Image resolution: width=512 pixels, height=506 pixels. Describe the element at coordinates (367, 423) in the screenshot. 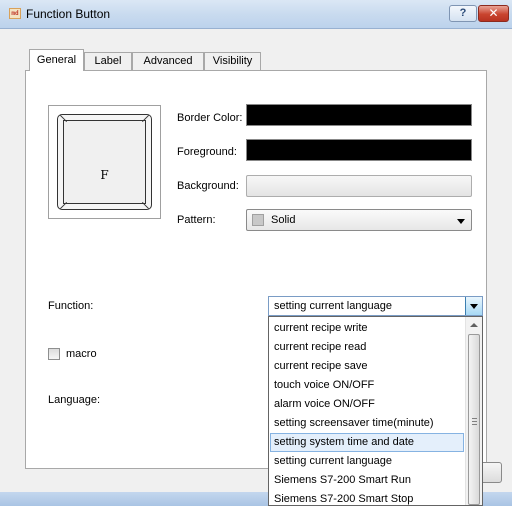

I see `list-item: setting screensaver time(minute)` at that location.